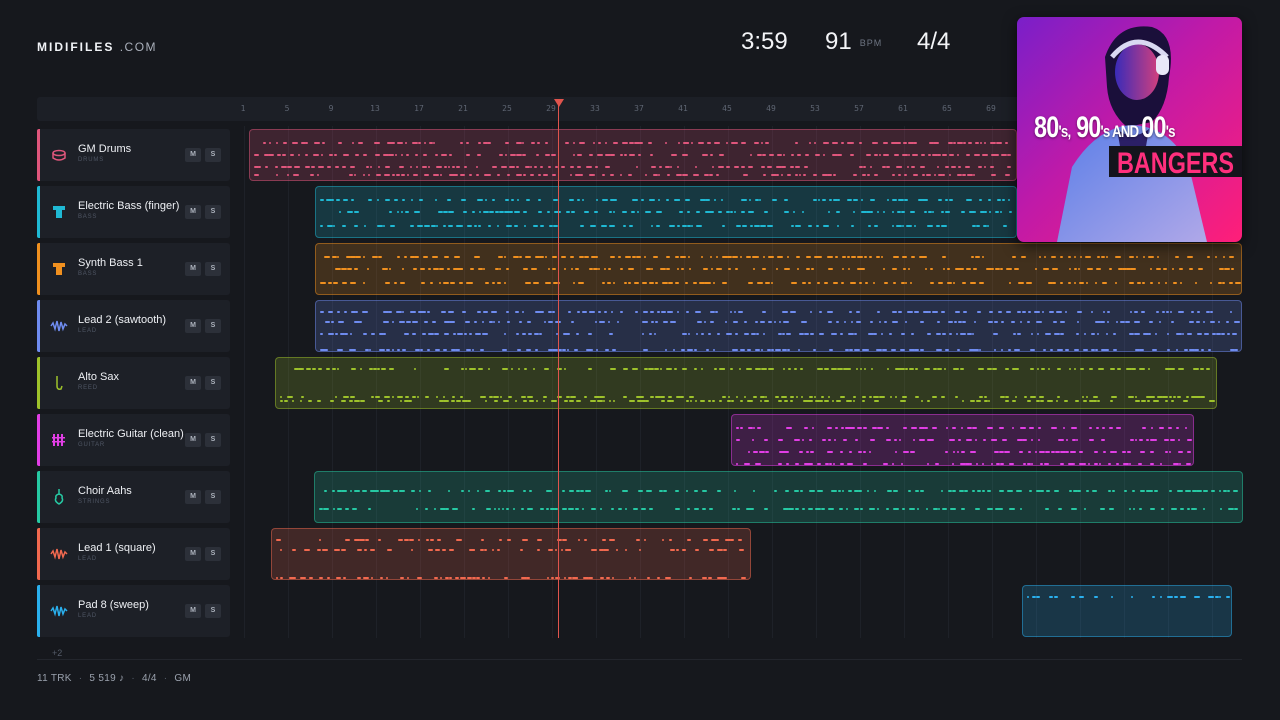 The height and width of the screenshot is (720, 1280). I want to click on track-color-stripe, so click(38, 440).